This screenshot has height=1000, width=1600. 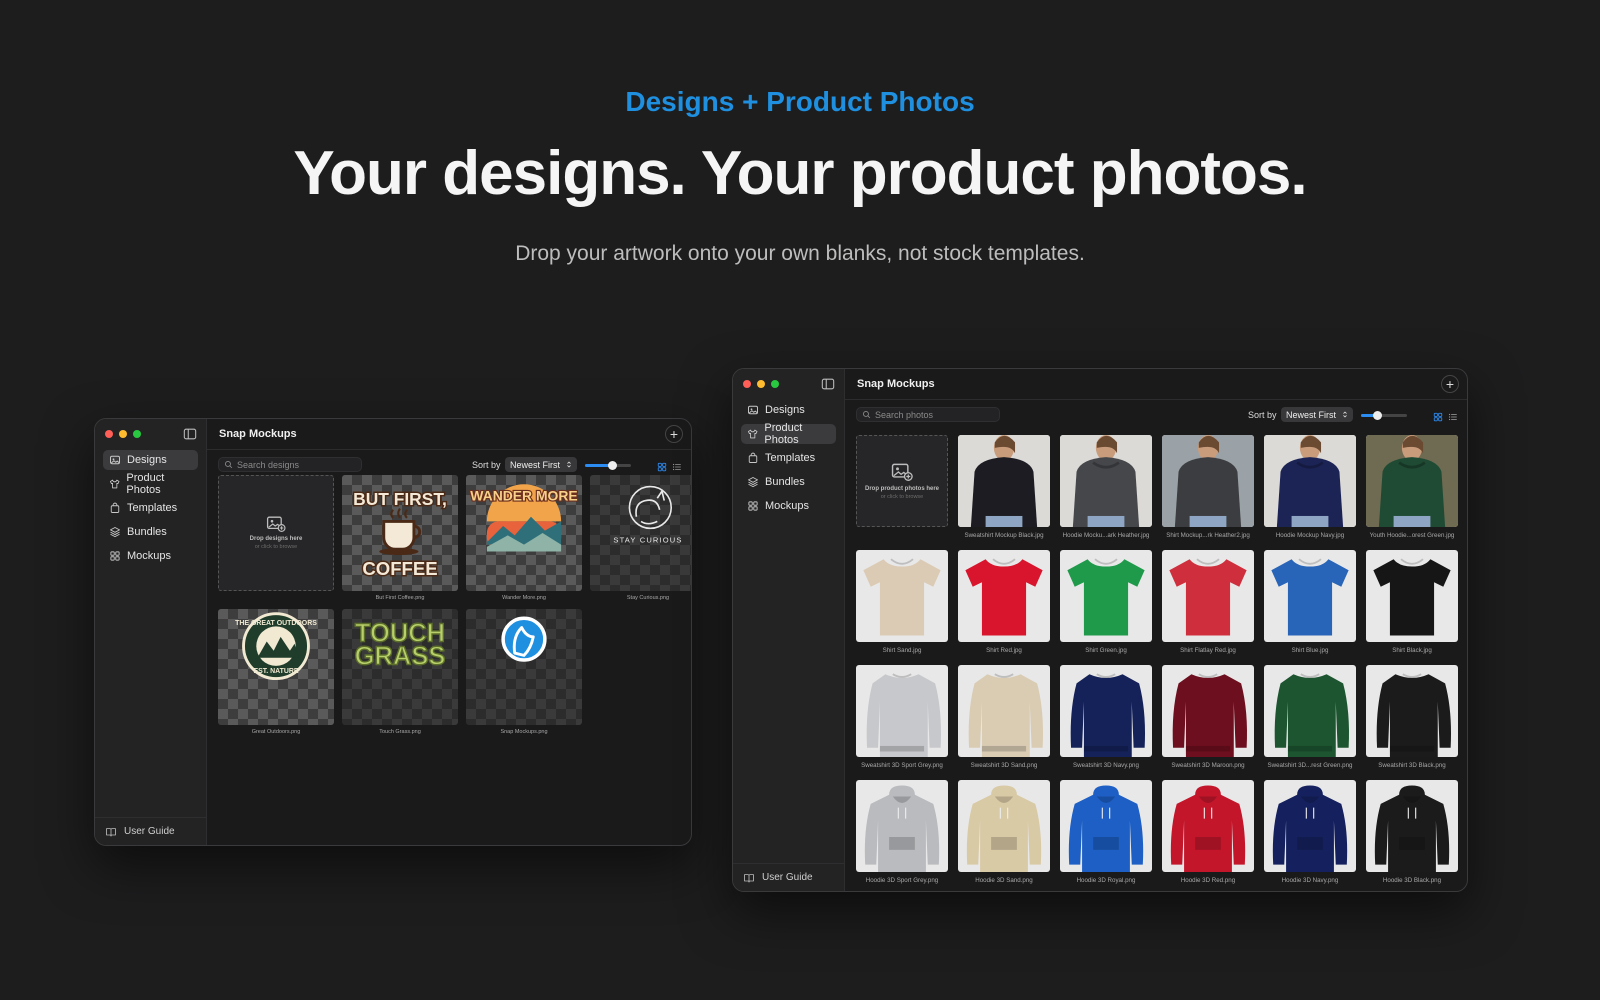 What do you see at coordinates (928, 414) in the screenshot?
I see `search-input: Search photos` at bounding box center [928, 414].